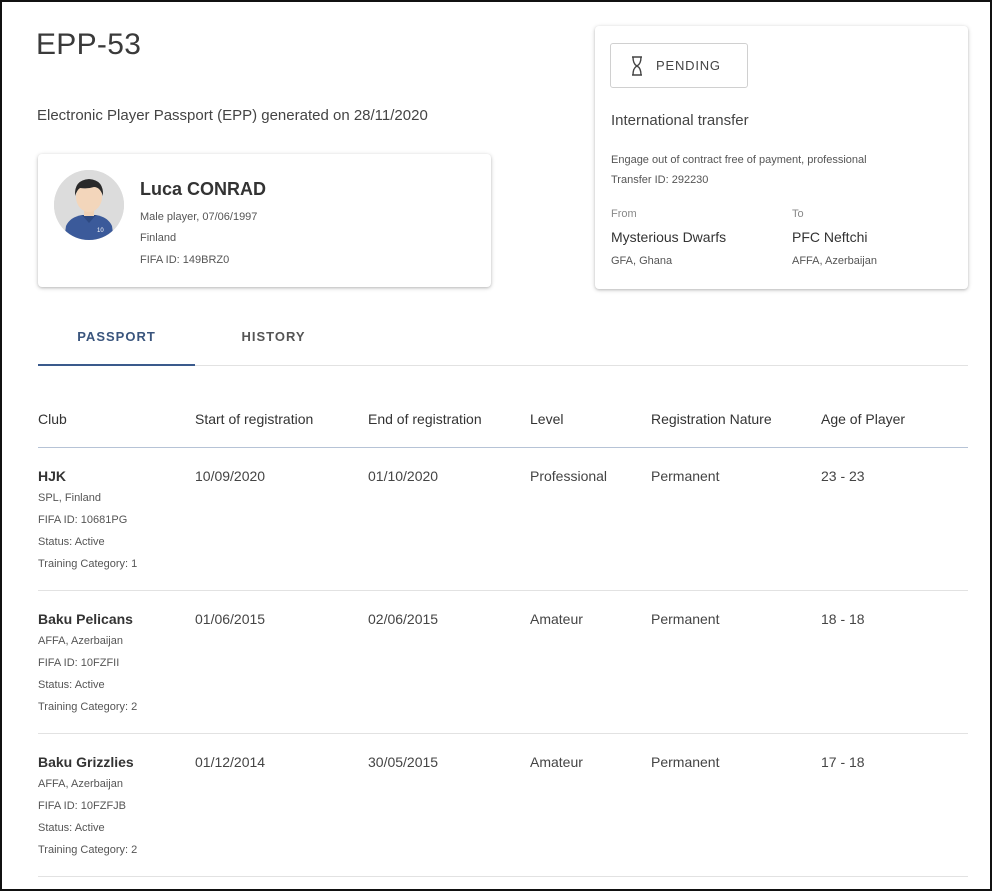 This screenshot has height=891, width=992. I want to click on registration-start: 10/09/2020, so click(230, 476).